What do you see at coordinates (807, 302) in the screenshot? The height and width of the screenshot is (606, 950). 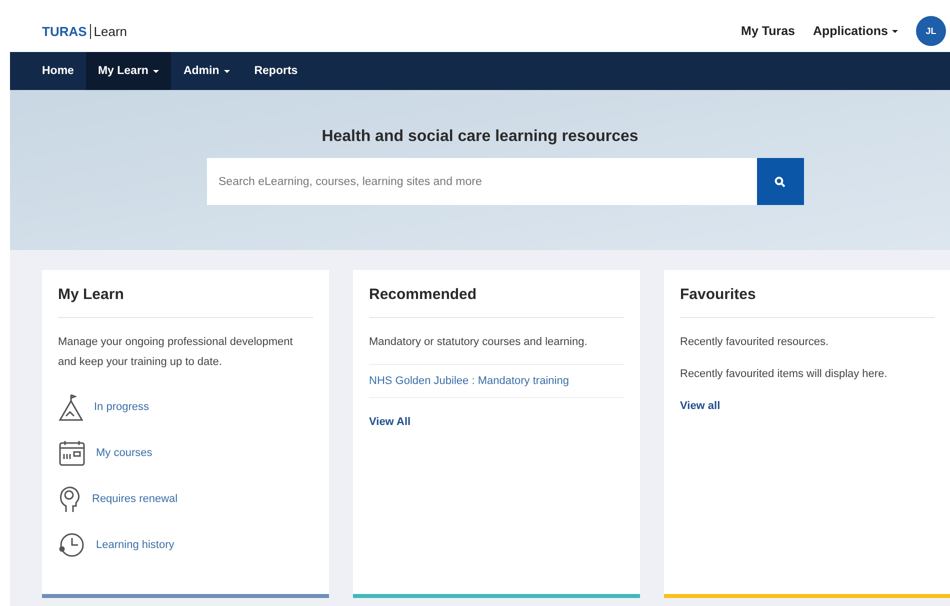 I see `card-title: Favourites` at bounding box center [807, 302].